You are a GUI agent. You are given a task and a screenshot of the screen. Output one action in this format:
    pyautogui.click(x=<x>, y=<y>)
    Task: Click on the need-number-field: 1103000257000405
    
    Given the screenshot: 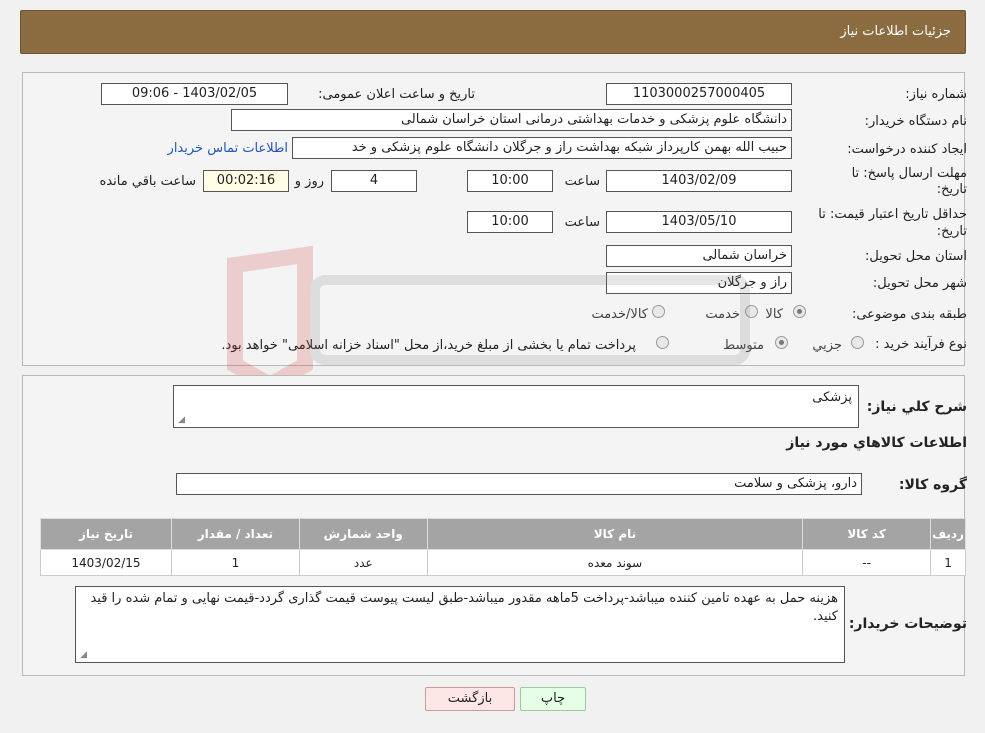 What is the action you would take?
    pyautogui.click(x=699, y=94)
    